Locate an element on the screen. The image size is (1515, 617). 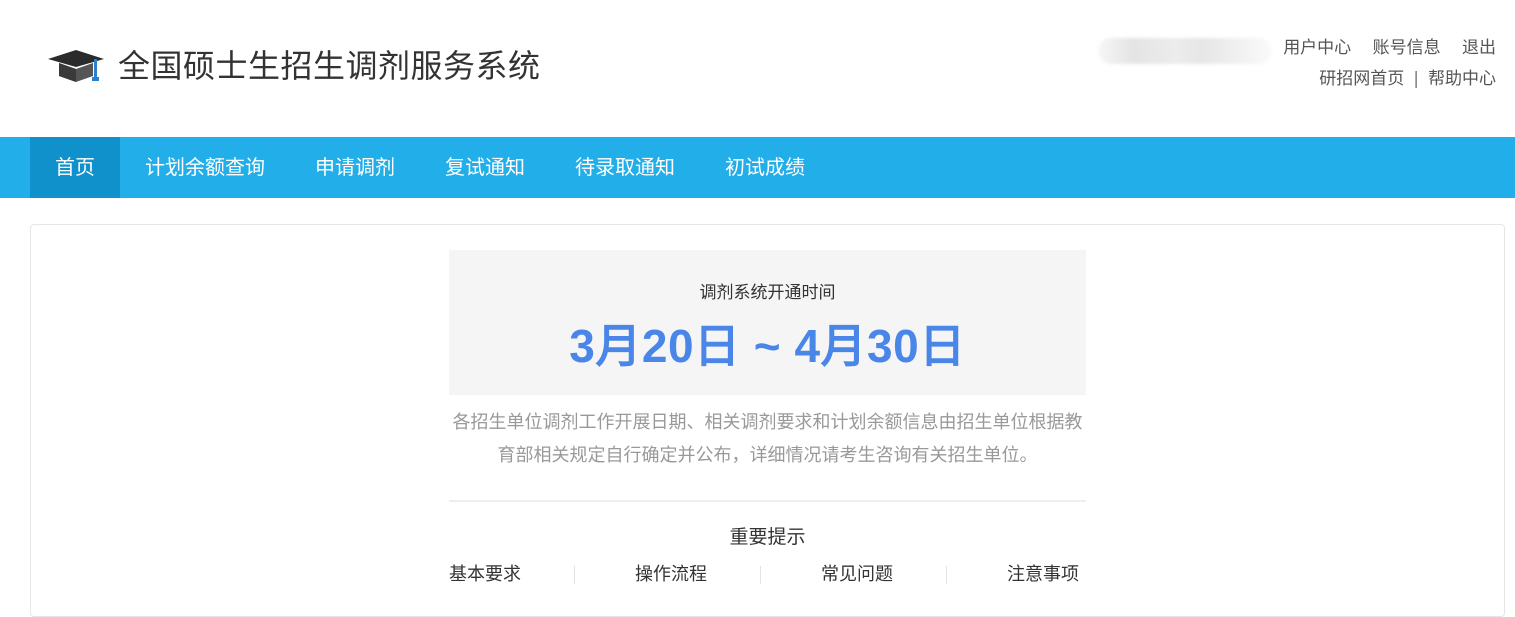
nav-item-retest-notice: 复试通知 is located at coordinates (485, 167).